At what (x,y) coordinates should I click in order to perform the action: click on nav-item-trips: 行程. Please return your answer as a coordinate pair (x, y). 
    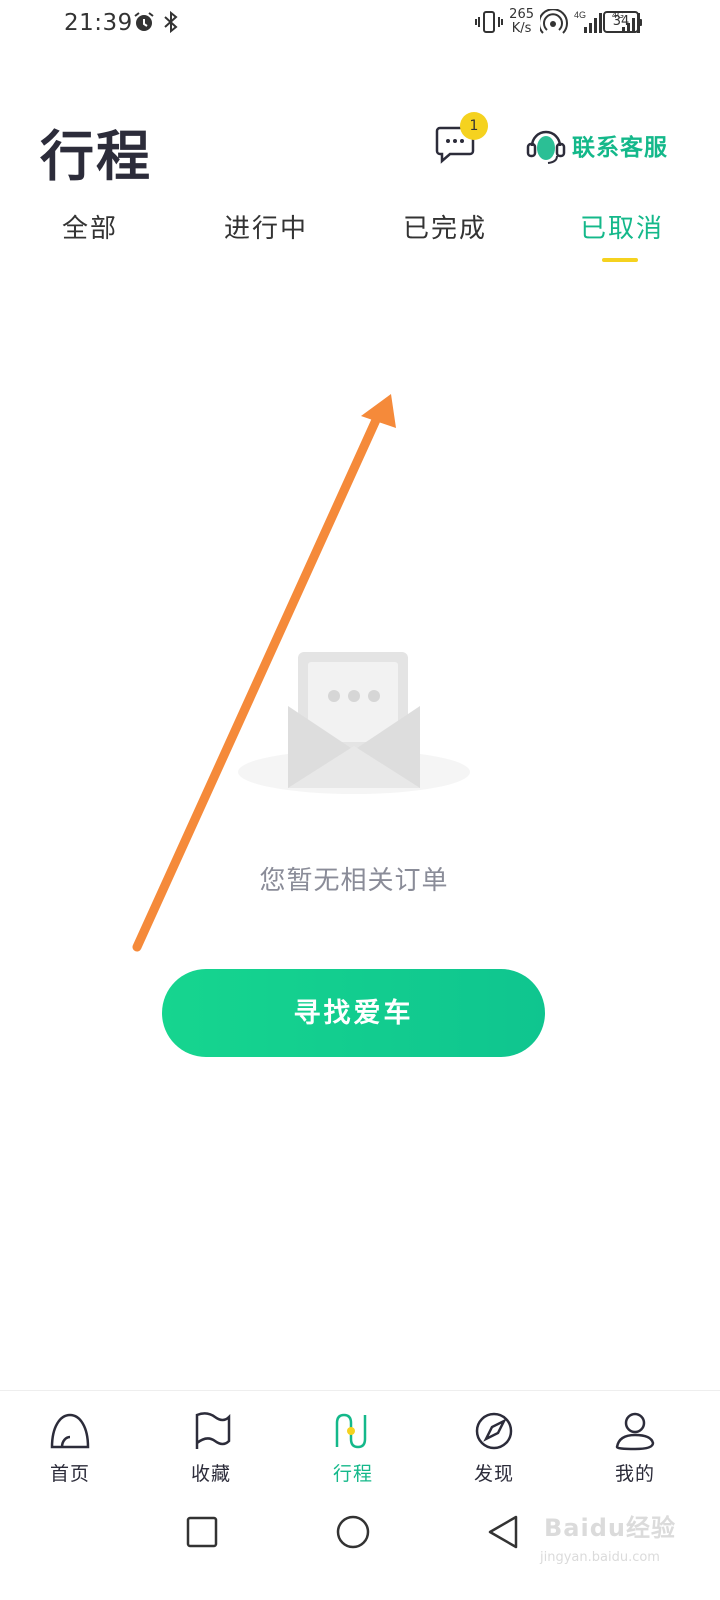
    Looking at the image, I should click on (353, 1447).